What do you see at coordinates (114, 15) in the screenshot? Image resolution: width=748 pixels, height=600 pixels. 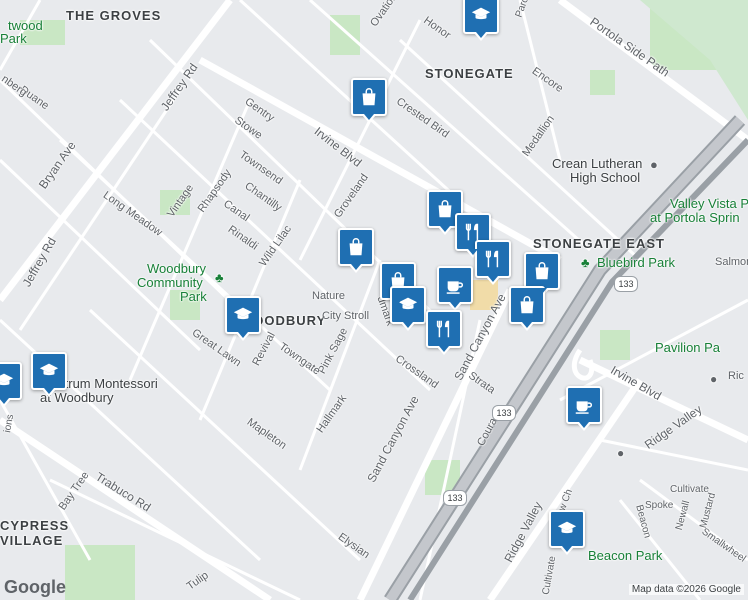 I see `area-label-the-groves: THE GROVES` at bounding box center [114, 15].